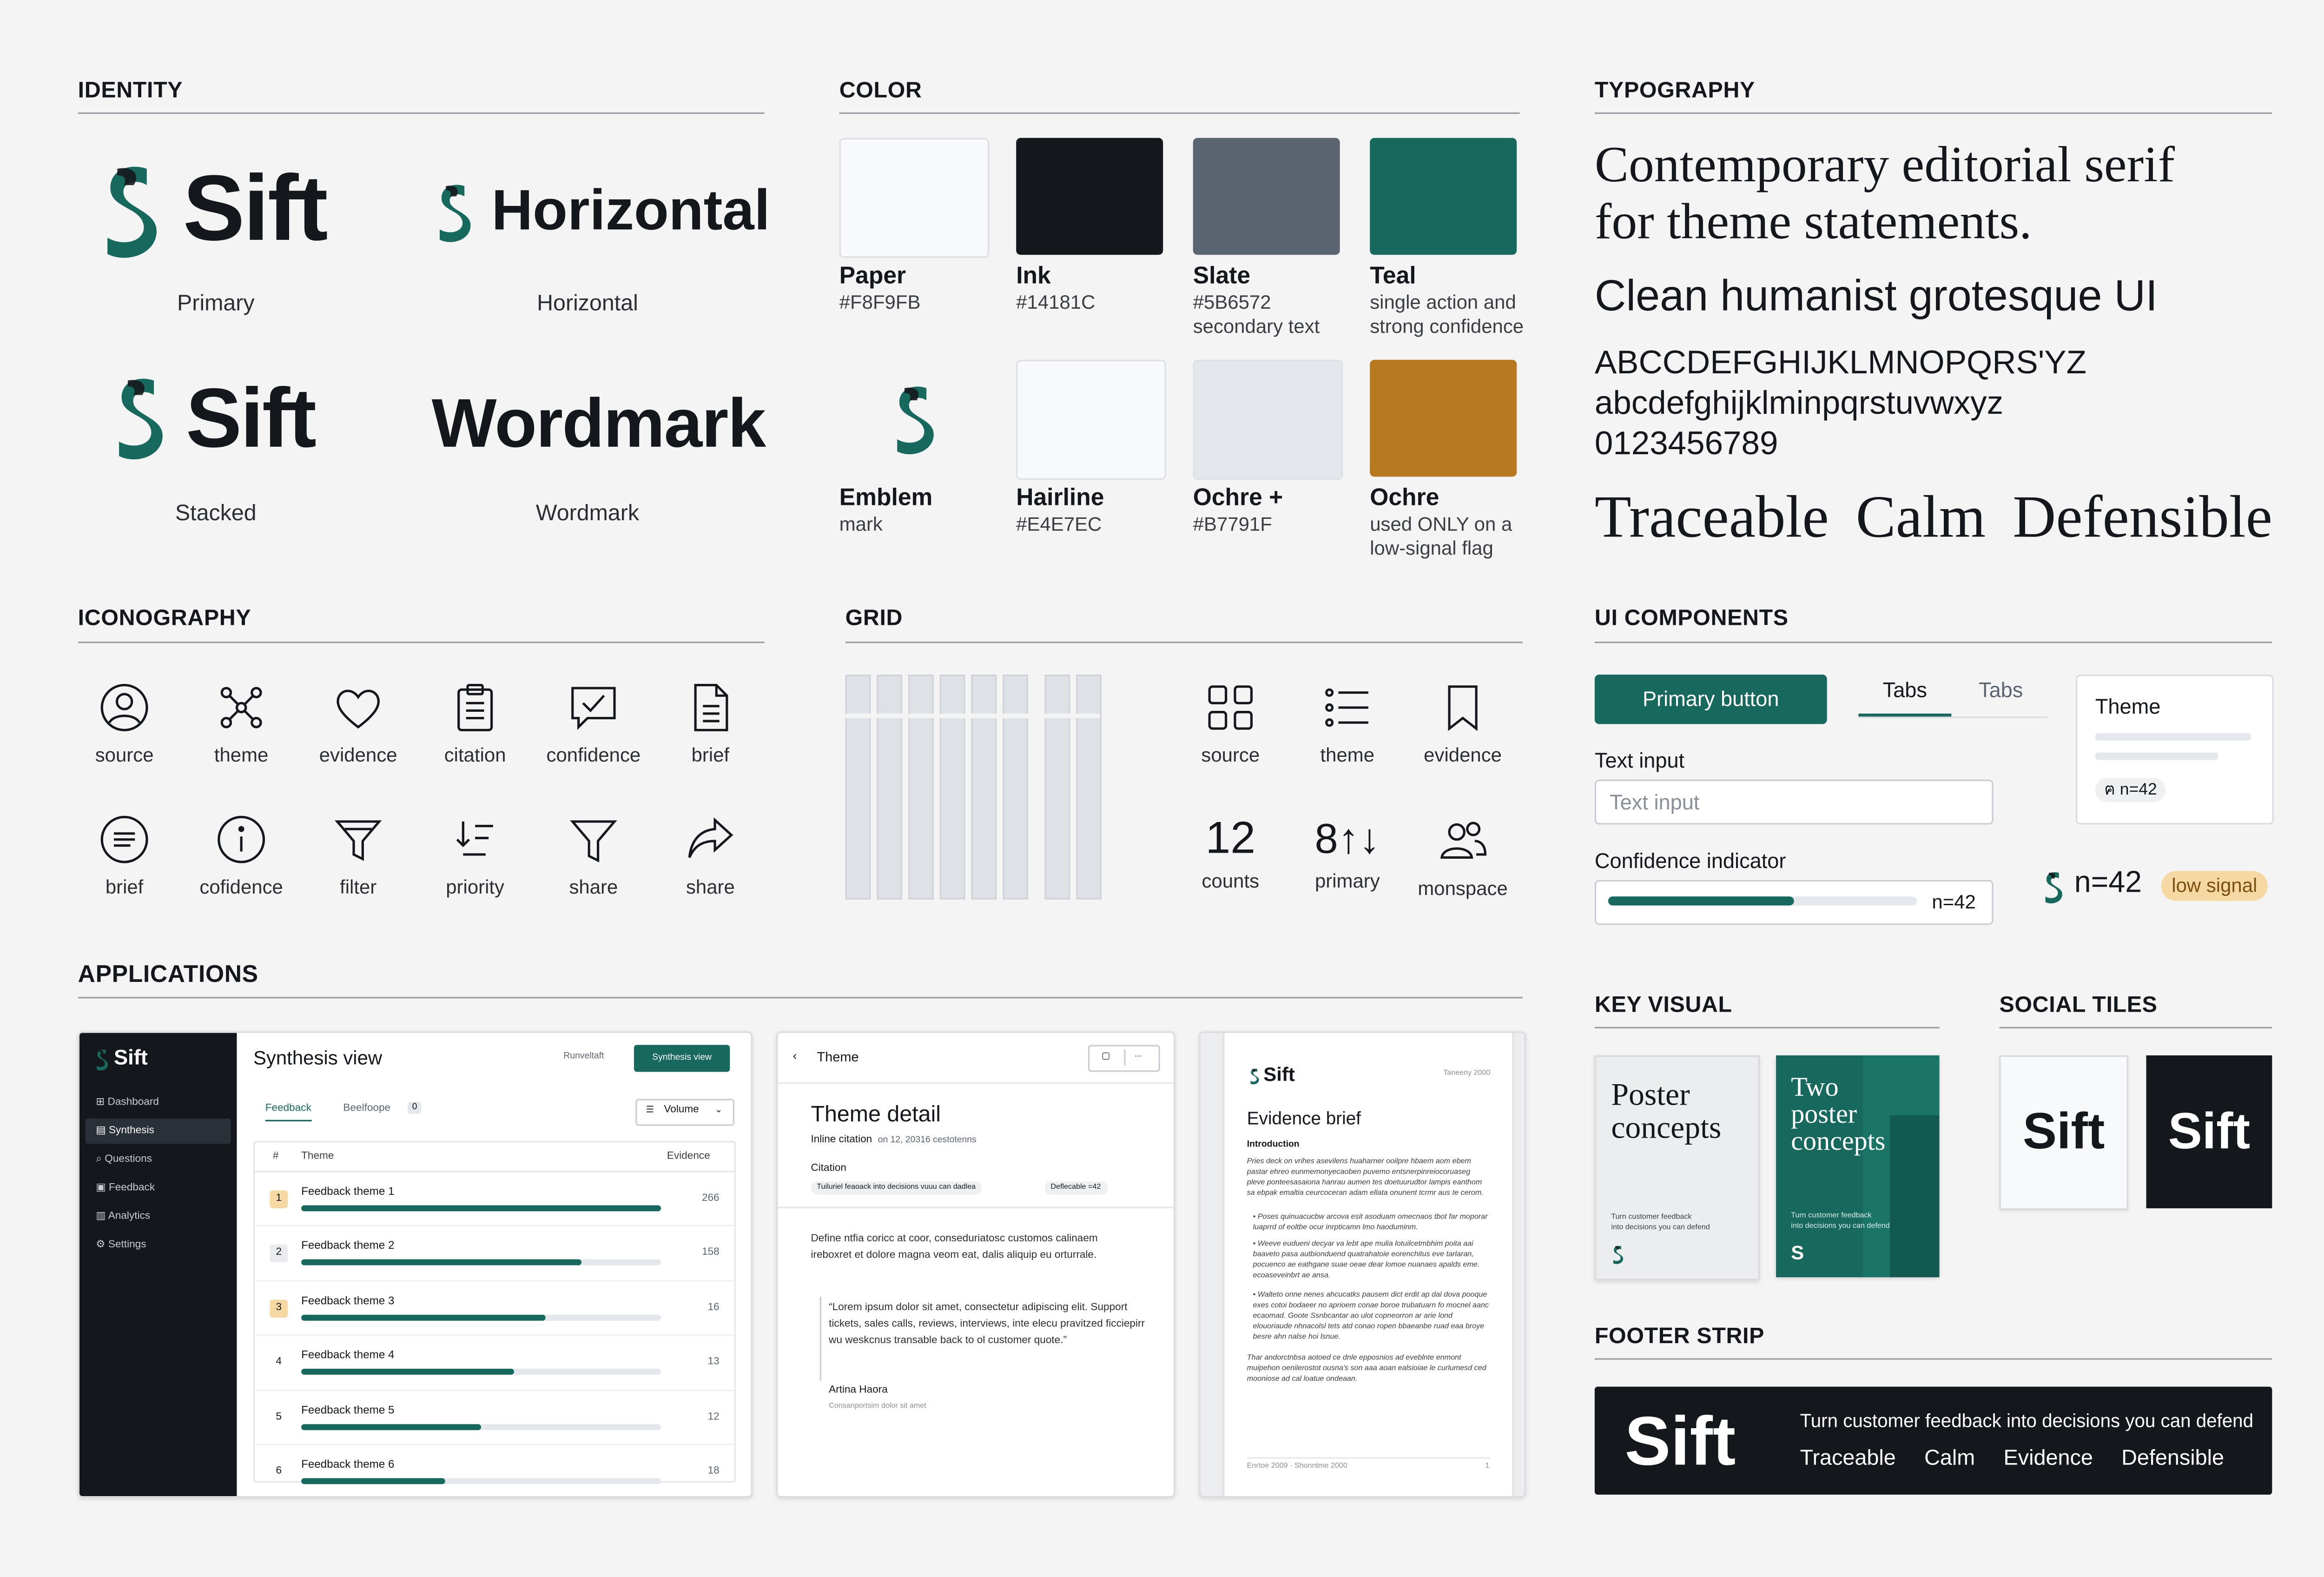 The image size is (2324, 1577). What do you see at coordinates (1679, 1337) in the screenshot?
I see `footer-strip-title: FOOTER STRIP` at bounding box center [1679, 1337].